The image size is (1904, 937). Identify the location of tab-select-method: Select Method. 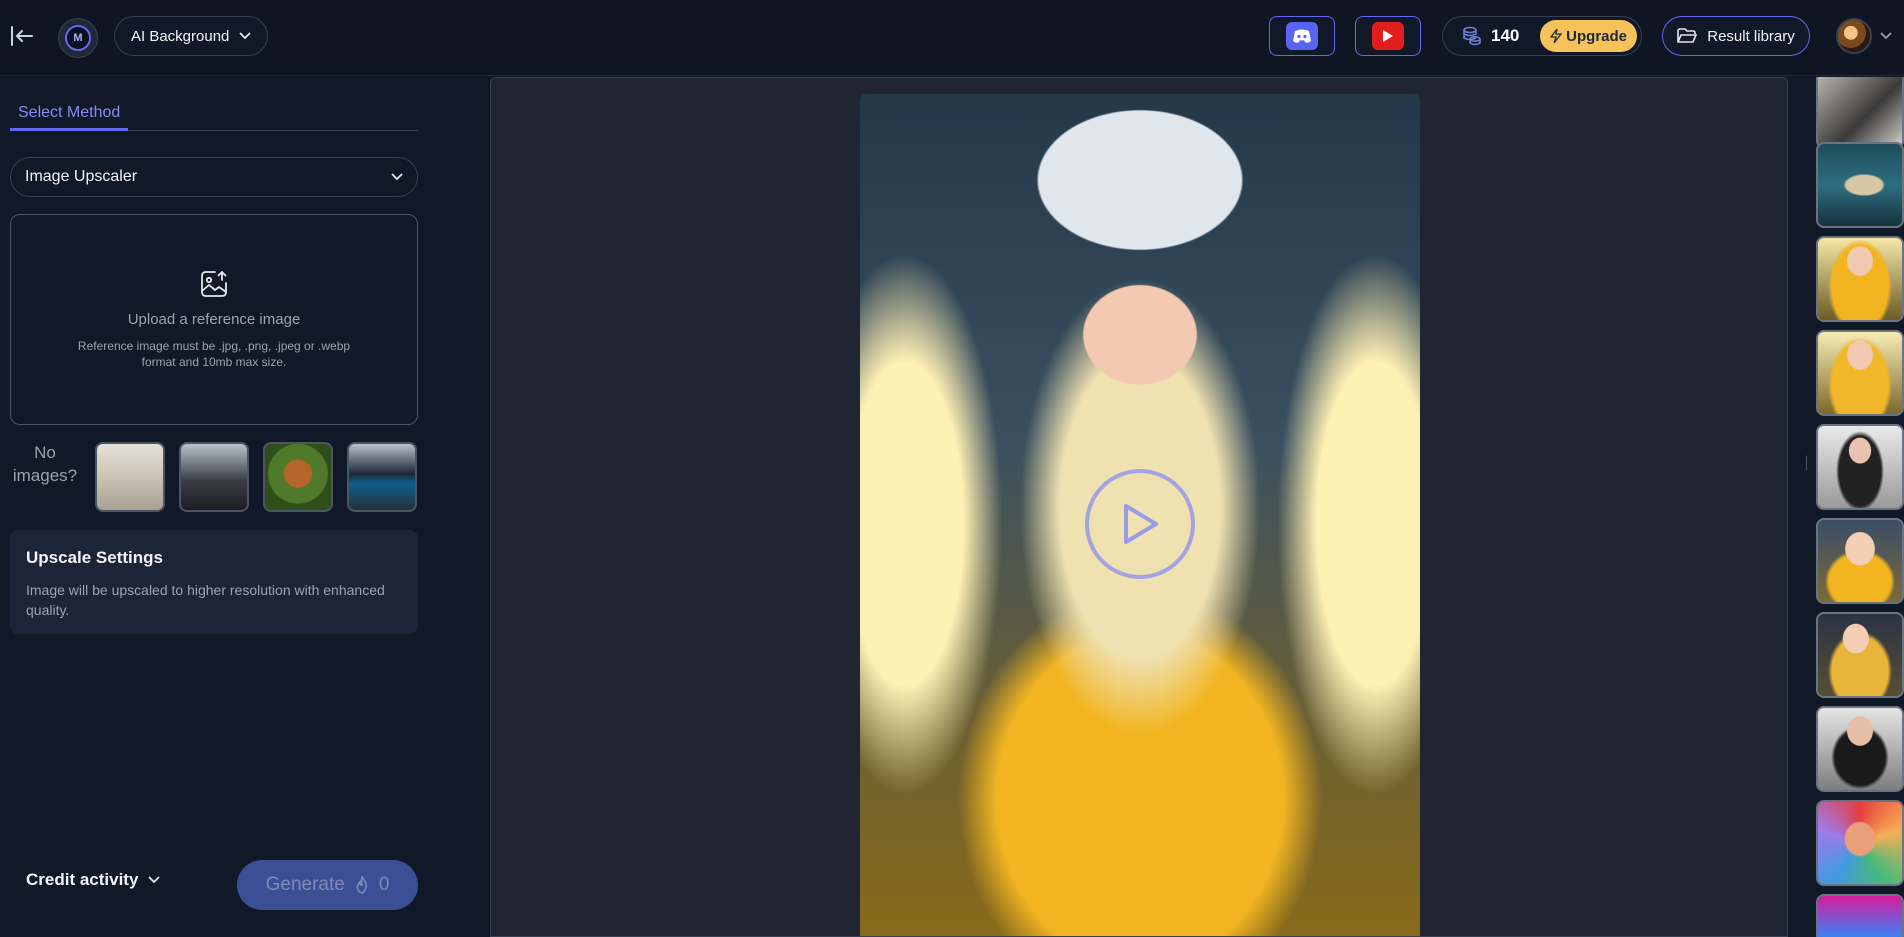
(69, 114).